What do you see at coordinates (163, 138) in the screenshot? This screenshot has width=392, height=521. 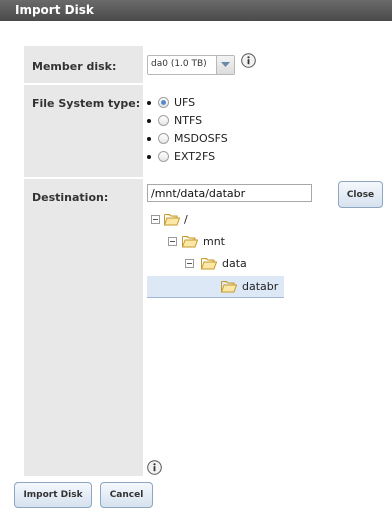 I see `radio-msdosfs` at bounding box center [163, 138].